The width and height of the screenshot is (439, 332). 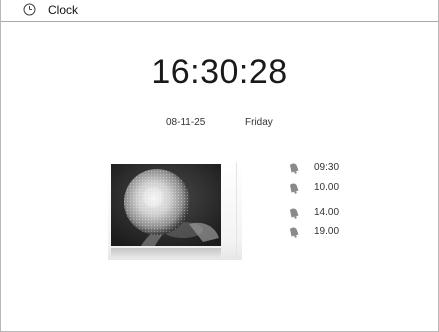 What do you see at coordinates (346, 169) in the screenshot?
I see `alarm-item: 09:30` at bounding box center [346, 169].